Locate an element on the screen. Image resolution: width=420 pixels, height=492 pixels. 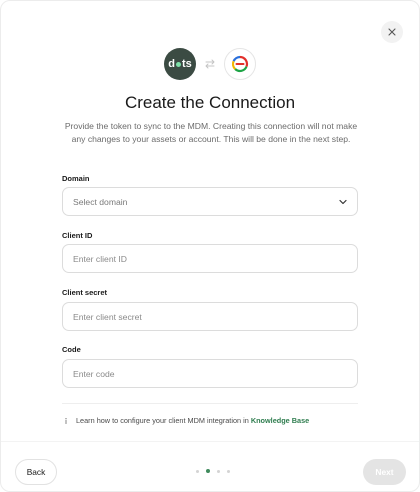
domain-select: Select domain is located at coordinates (210, 201).